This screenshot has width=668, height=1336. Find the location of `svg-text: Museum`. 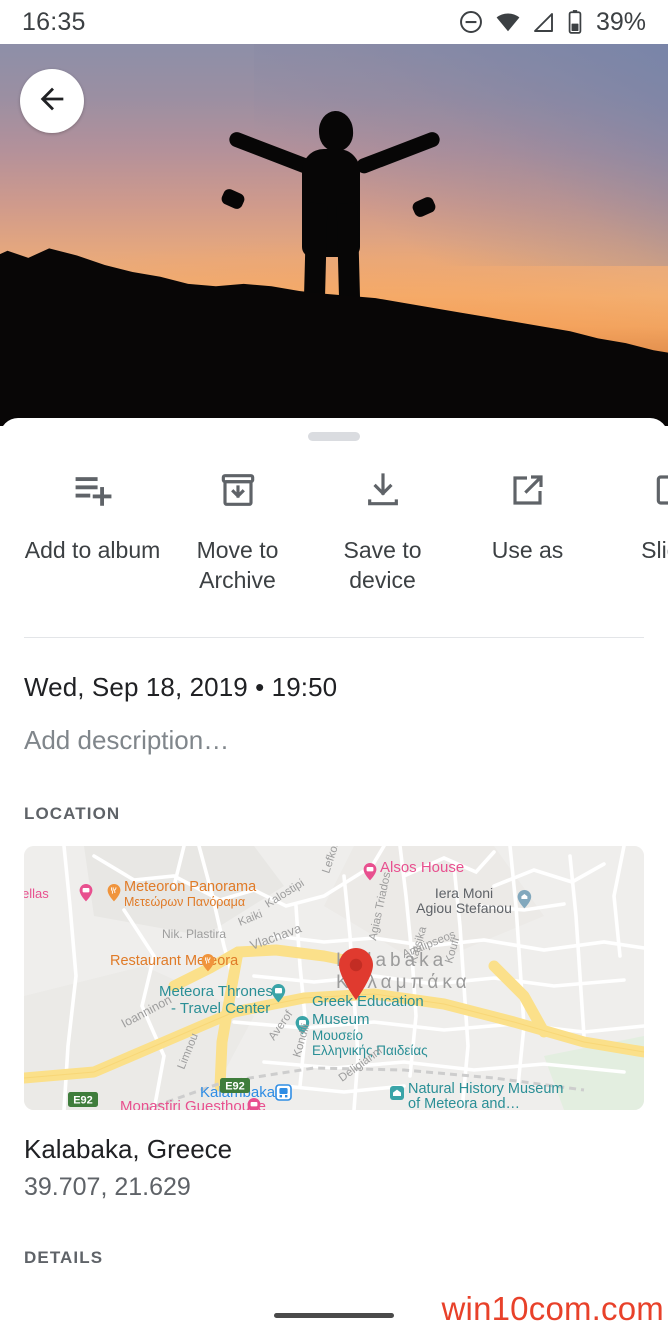

svg-text: Museum is located at coordinates (341, 1019).